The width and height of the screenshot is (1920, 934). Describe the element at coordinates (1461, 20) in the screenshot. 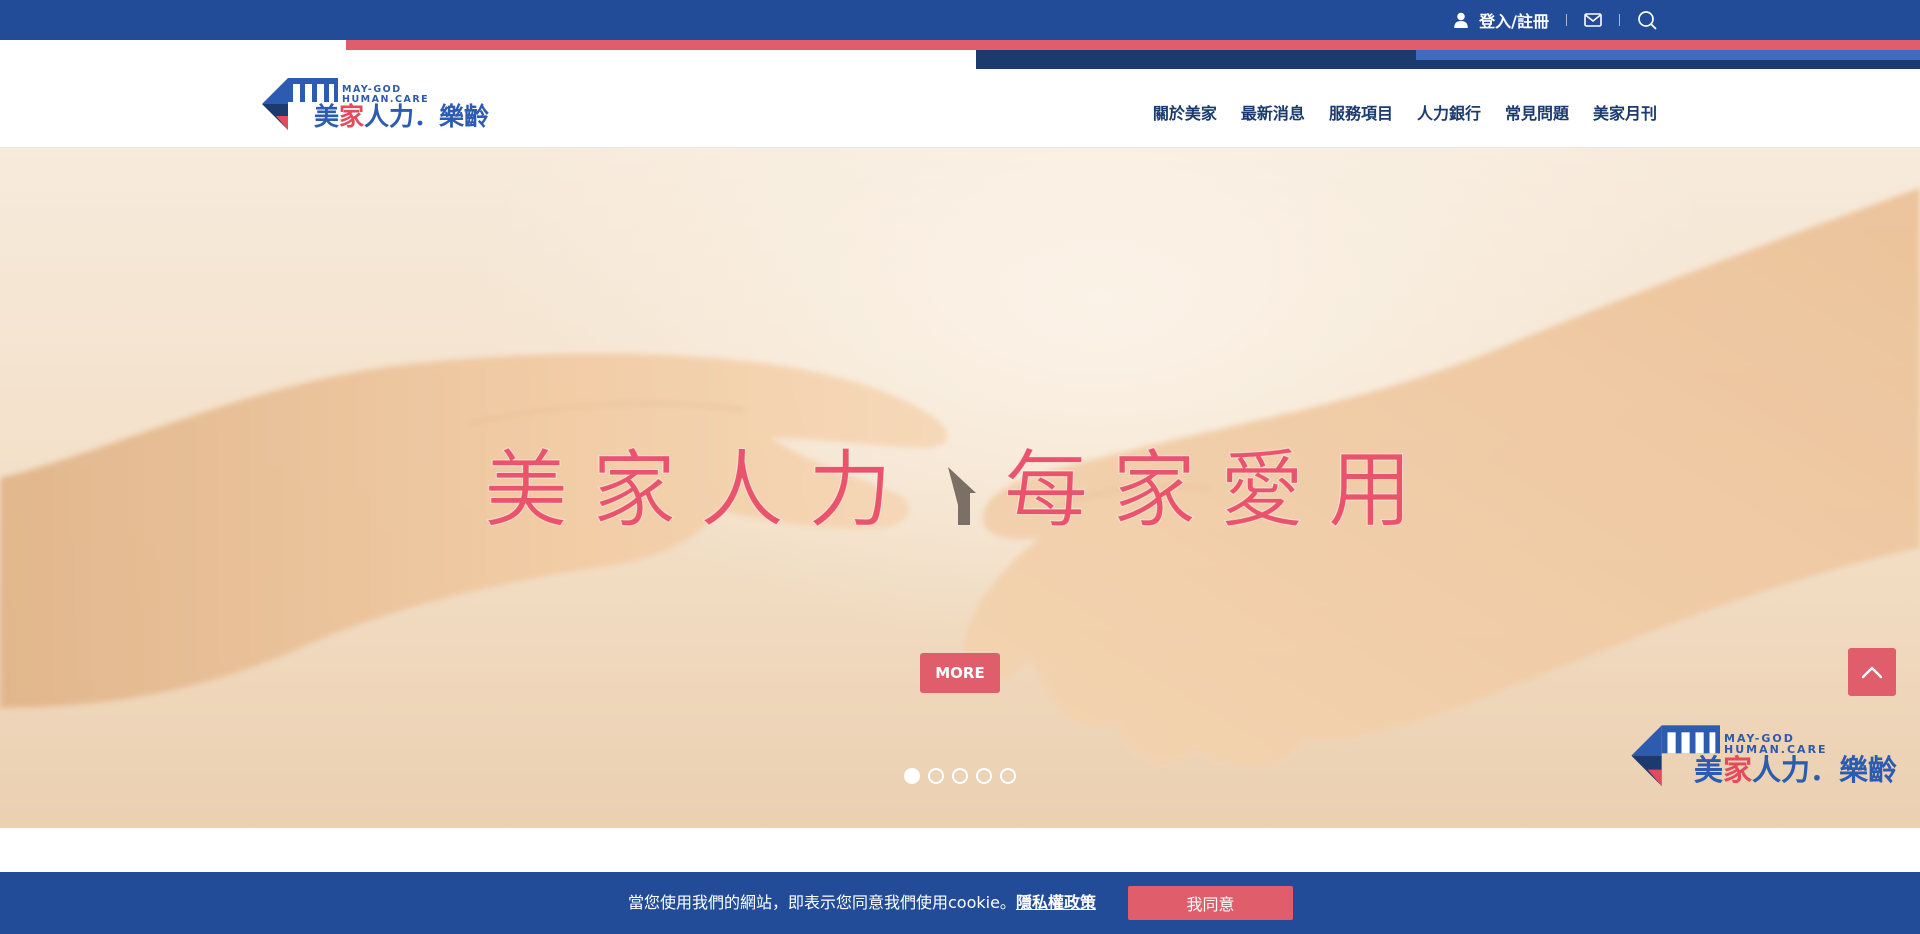

I see `user-icon` at that location.